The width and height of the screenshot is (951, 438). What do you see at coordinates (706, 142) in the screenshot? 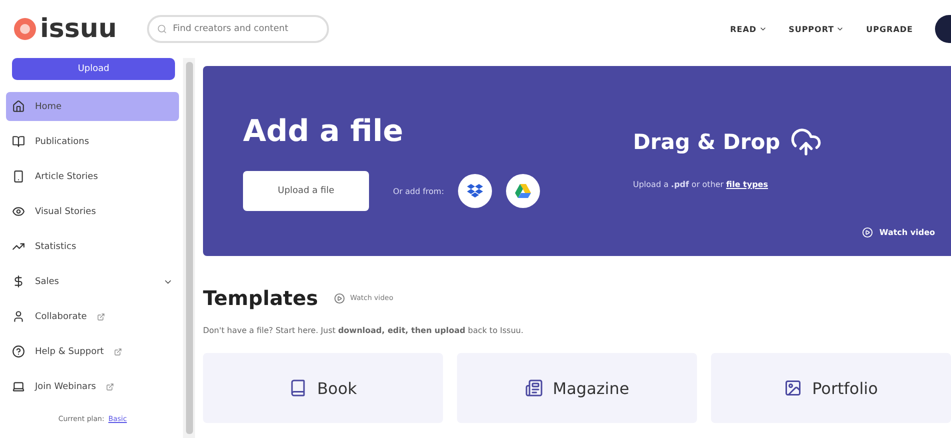
I see `drag-drop-title: Drag & Drop` at bounding box center [706, 142].